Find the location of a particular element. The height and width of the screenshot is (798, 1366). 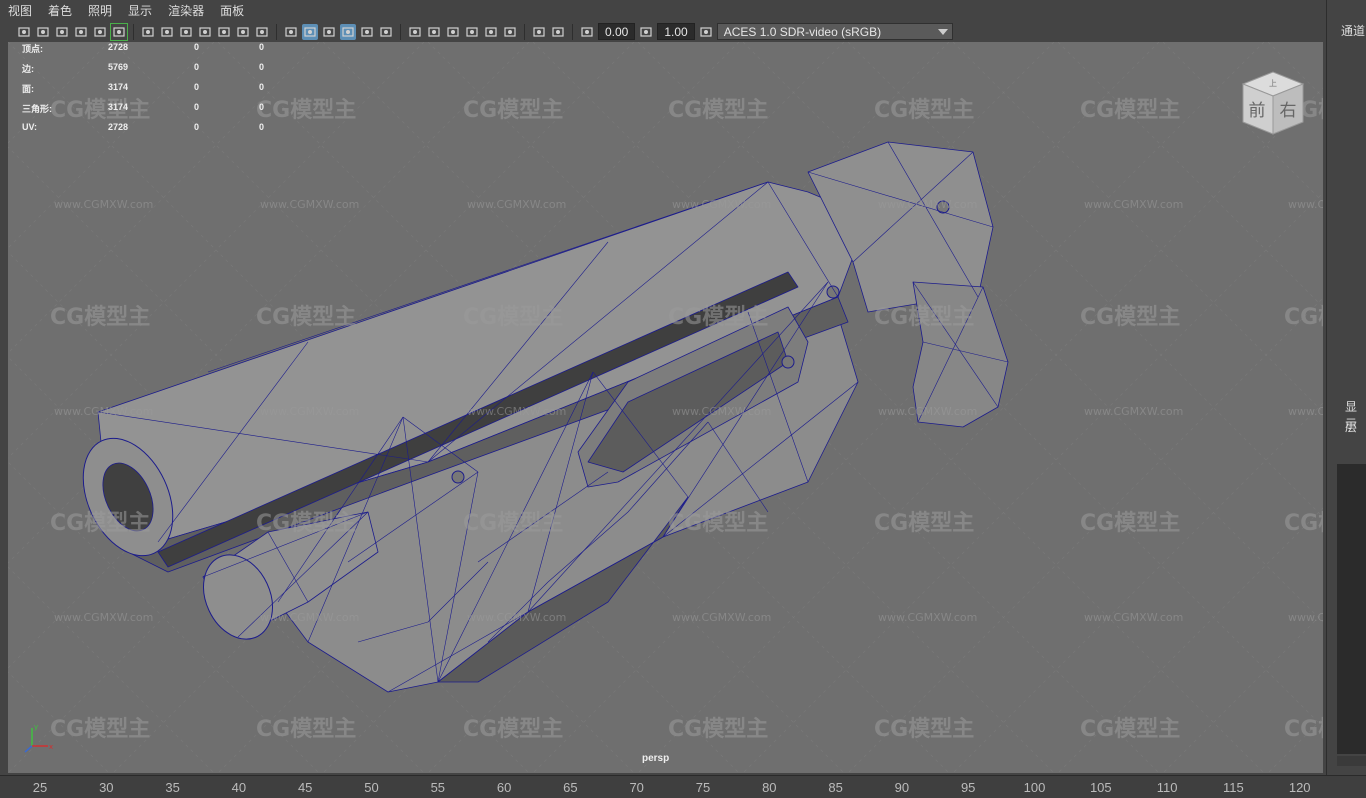

smooth-shade-icon is located at coordinates (310, 31).